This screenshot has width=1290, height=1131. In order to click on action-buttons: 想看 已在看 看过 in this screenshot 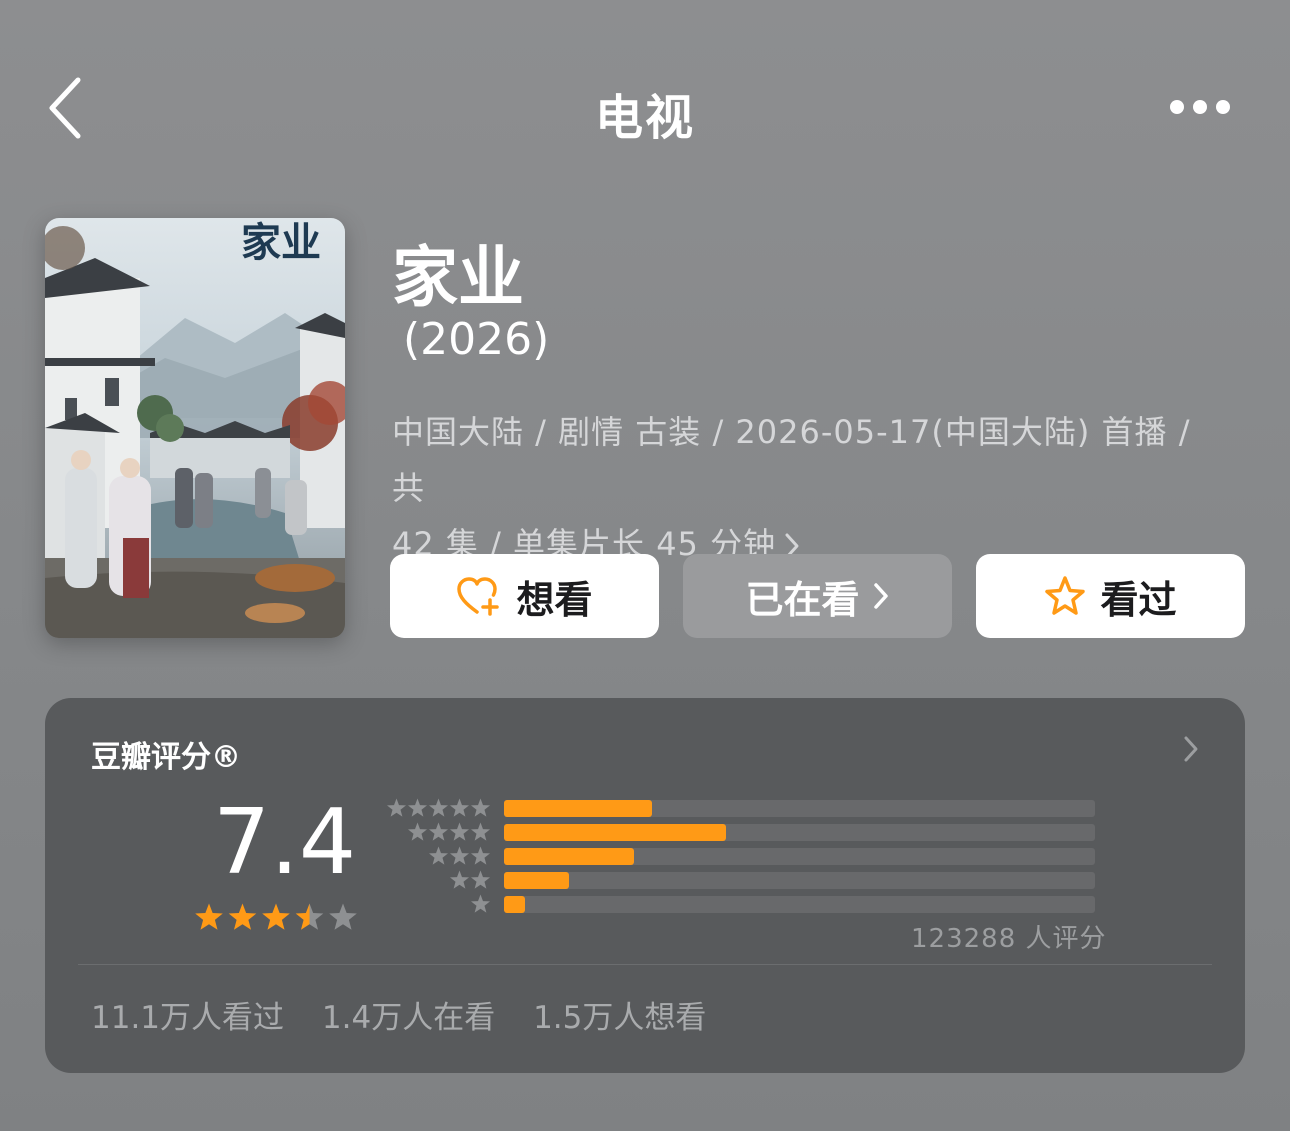, I will do `click(817, 596)`.